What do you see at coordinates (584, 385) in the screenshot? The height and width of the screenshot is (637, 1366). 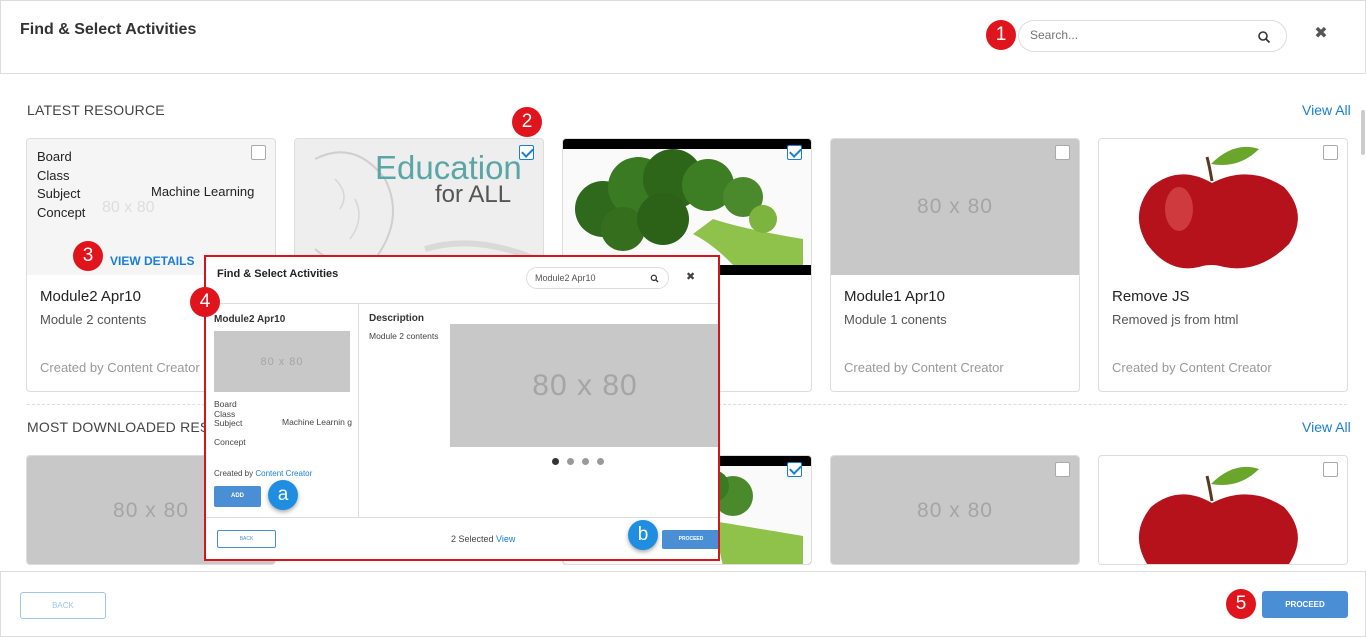 I see `preview-image-placeholder: 80 x 80` at bounding box center [584, 385].